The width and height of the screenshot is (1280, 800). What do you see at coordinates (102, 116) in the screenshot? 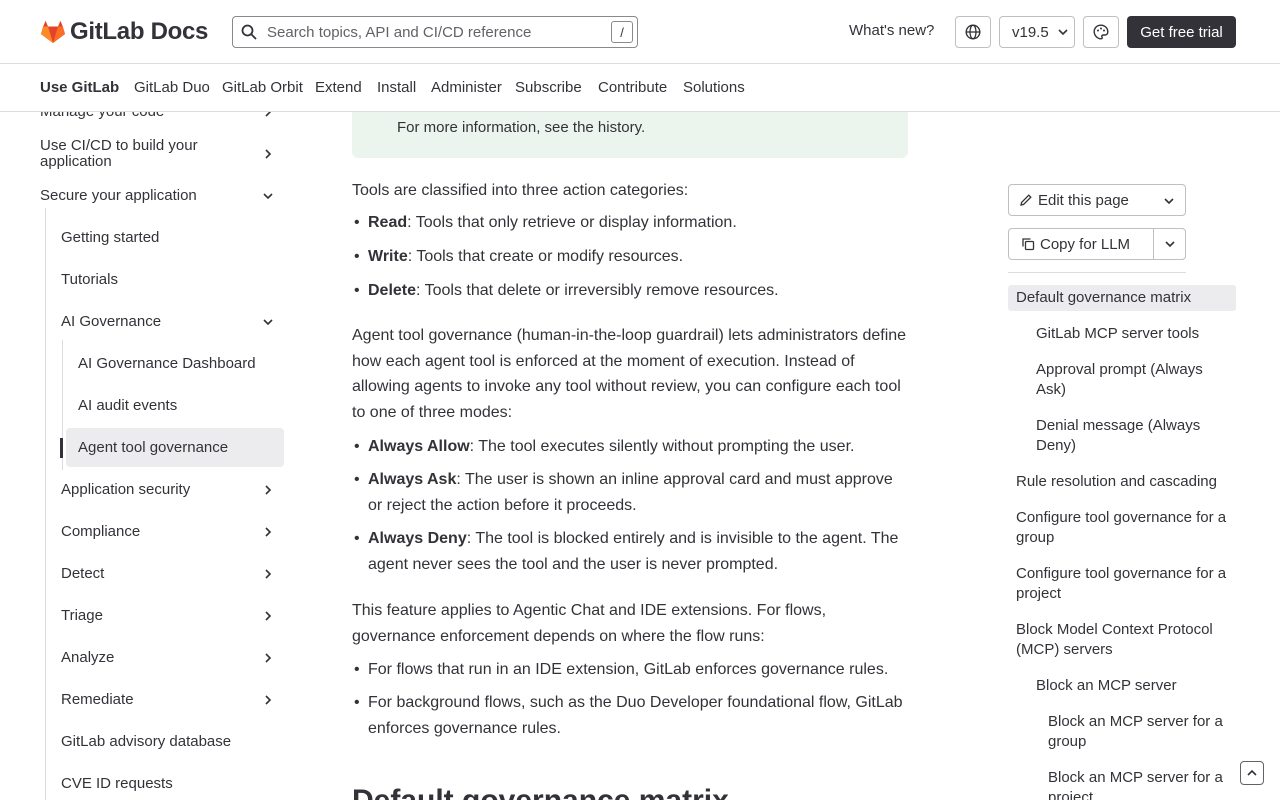
I see `sidebar-item-manage-code: Manage your code` at bounding box center [102, 116].